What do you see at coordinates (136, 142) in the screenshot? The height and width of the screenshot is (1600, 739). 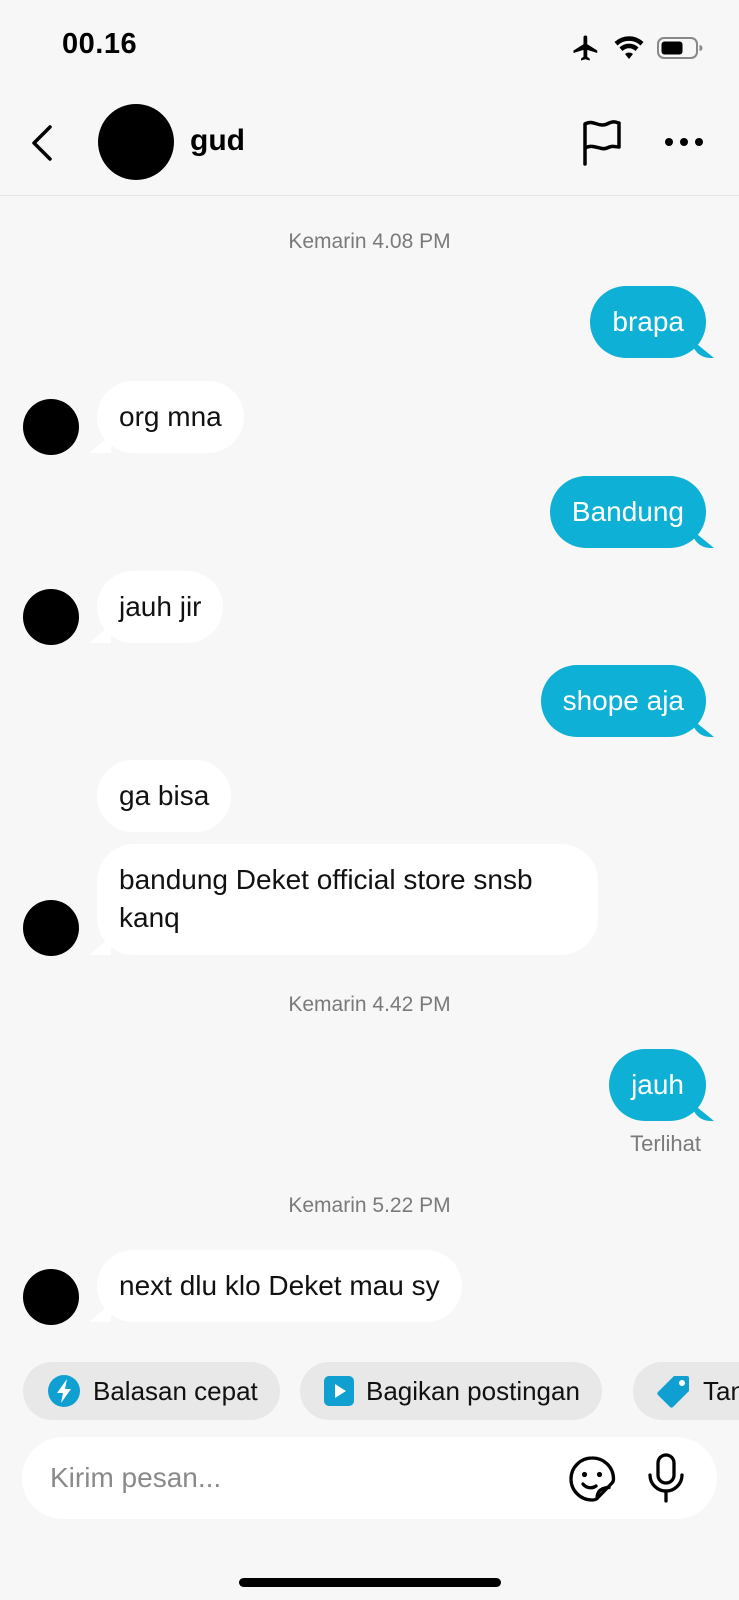 I see `contact-avatar` at bounding box center [136, 142].